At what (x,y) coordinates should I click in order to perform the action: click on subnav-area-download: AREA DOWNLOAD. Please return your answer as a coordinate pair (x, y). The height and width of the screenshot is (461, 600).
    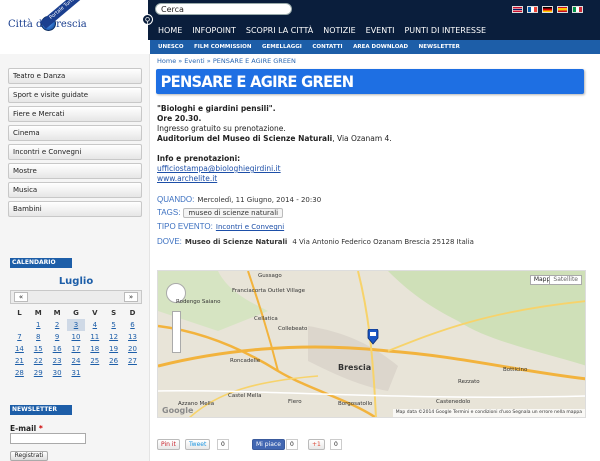
    Looking at the image, I should click on (380, 47).